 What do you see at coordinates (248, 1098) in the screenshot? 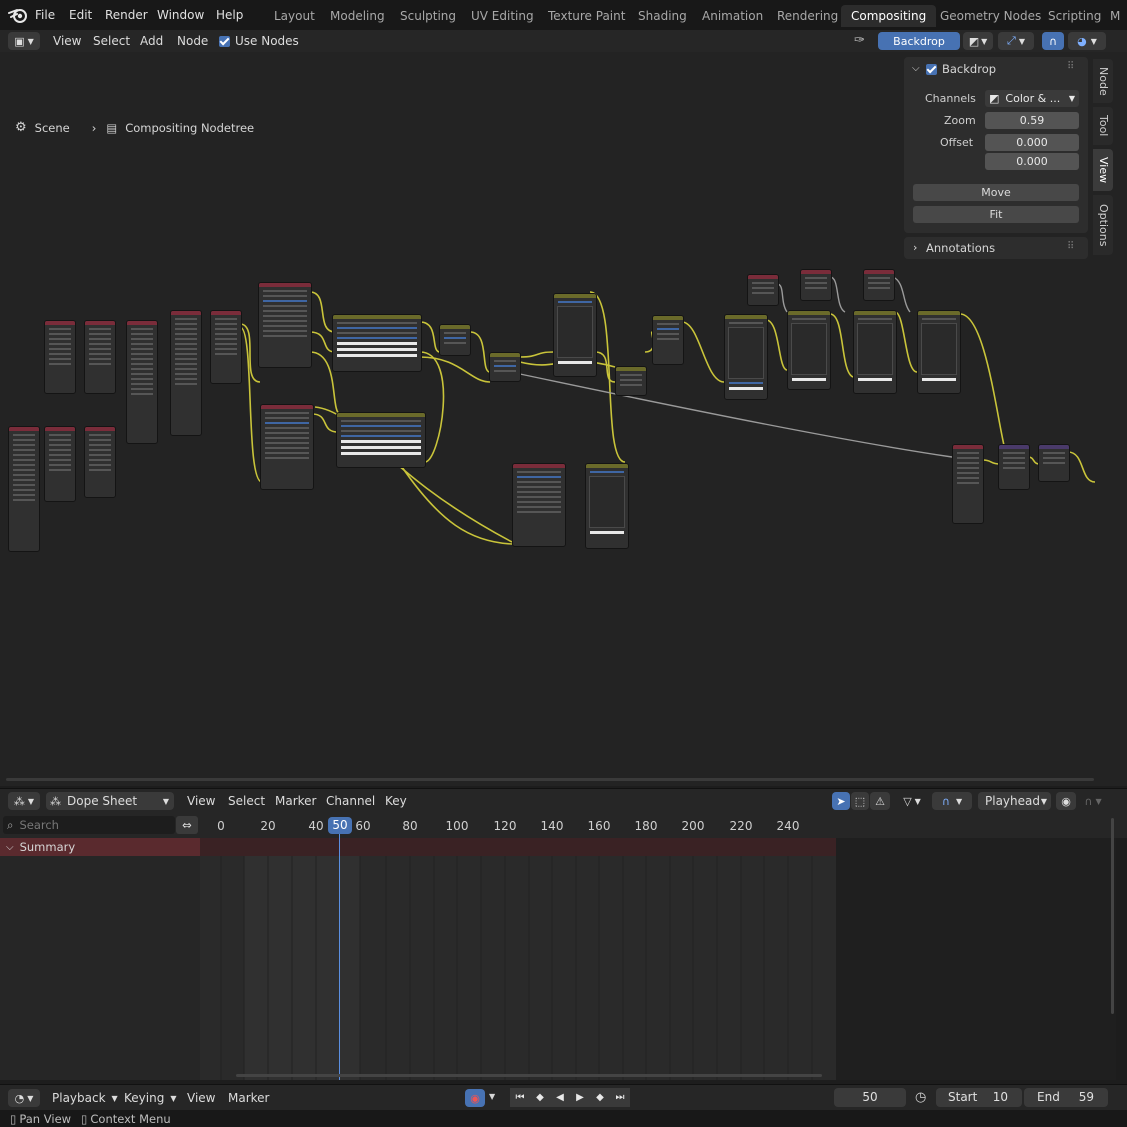
I see `tl-menu-marker: Marker` at bounding box center [248, 1098].